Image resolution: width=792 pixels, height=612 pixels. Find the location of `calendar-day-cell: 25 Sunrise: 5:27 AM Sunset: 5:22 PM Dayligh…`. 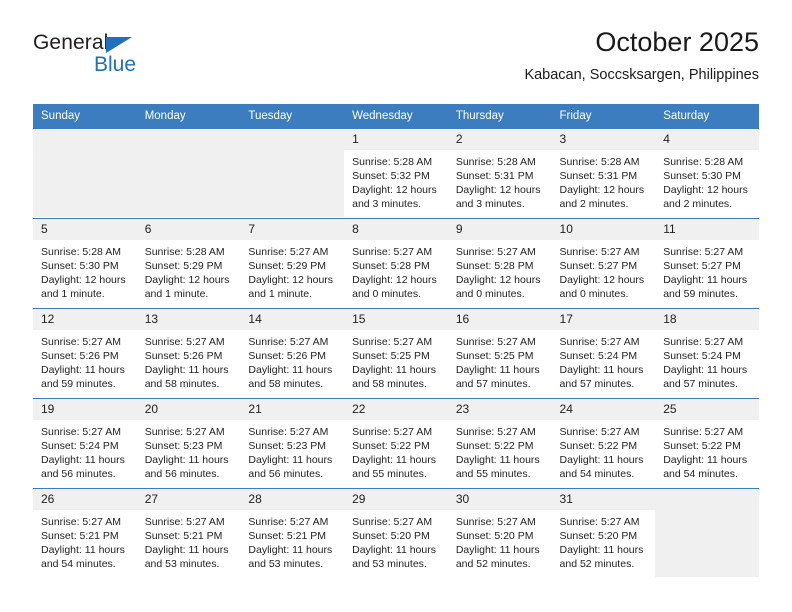

calendar-day-cell: 25 Sunrise: 5:27 AM Sunset: 5:22 PM Dayligh… is located at coordinates (707, 443).